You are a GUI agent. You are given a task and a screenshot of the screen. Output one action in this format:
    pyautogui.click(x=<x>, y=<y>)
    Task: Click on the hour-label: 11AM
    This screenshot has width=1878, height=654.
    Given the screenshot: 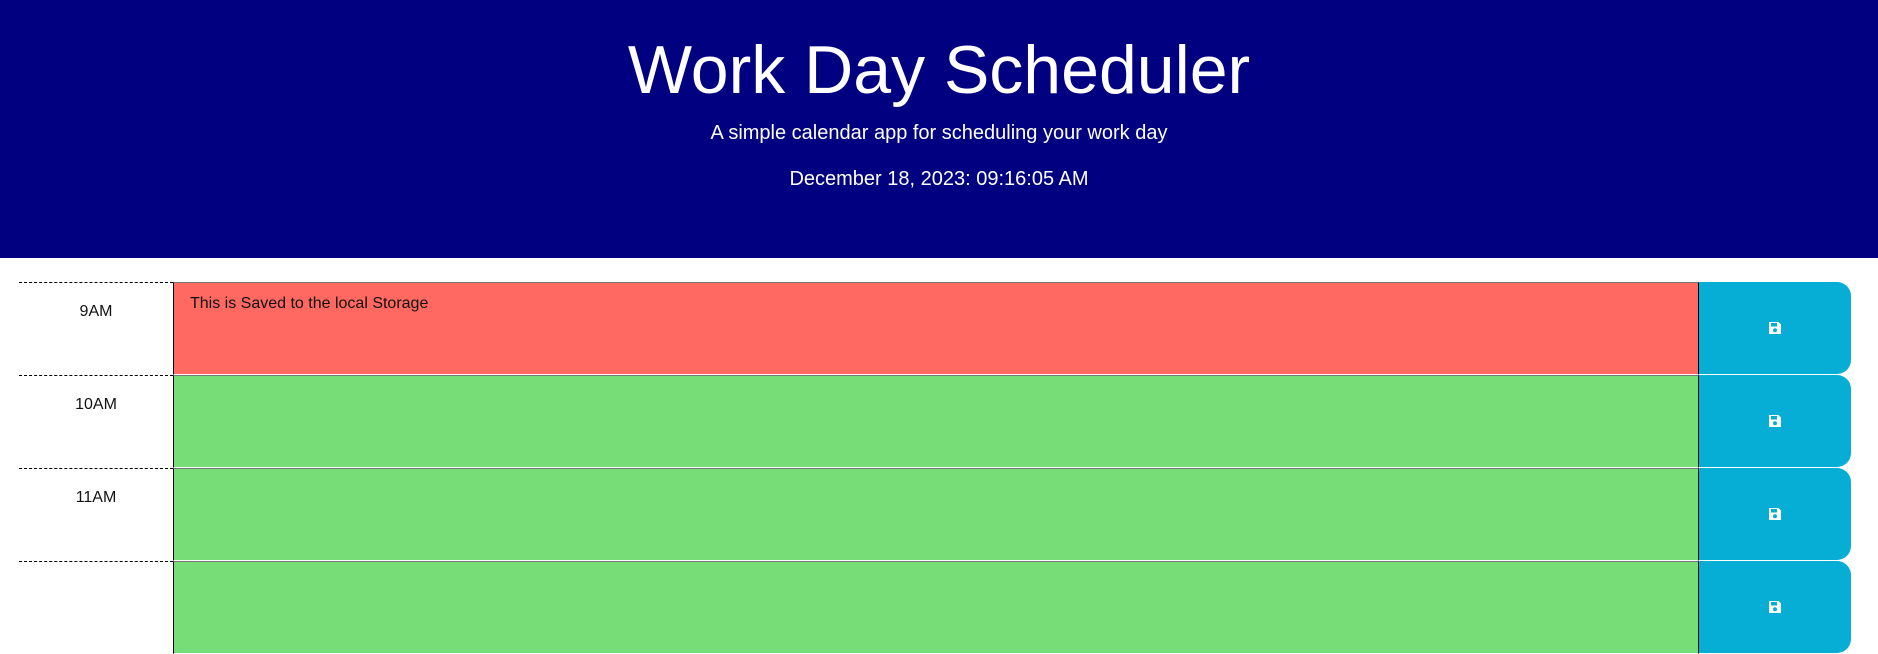 What is the action you would take?
    pyautogui.click(x=96, y=514)
    